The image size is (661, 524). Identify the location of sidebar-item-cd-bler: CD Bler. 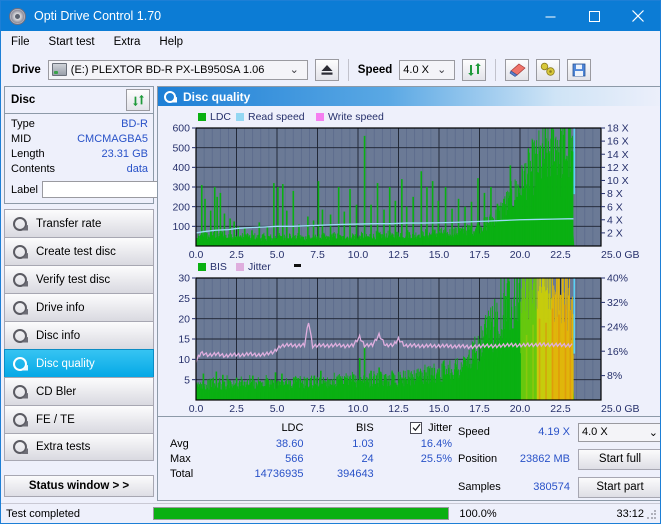
(79, 391).